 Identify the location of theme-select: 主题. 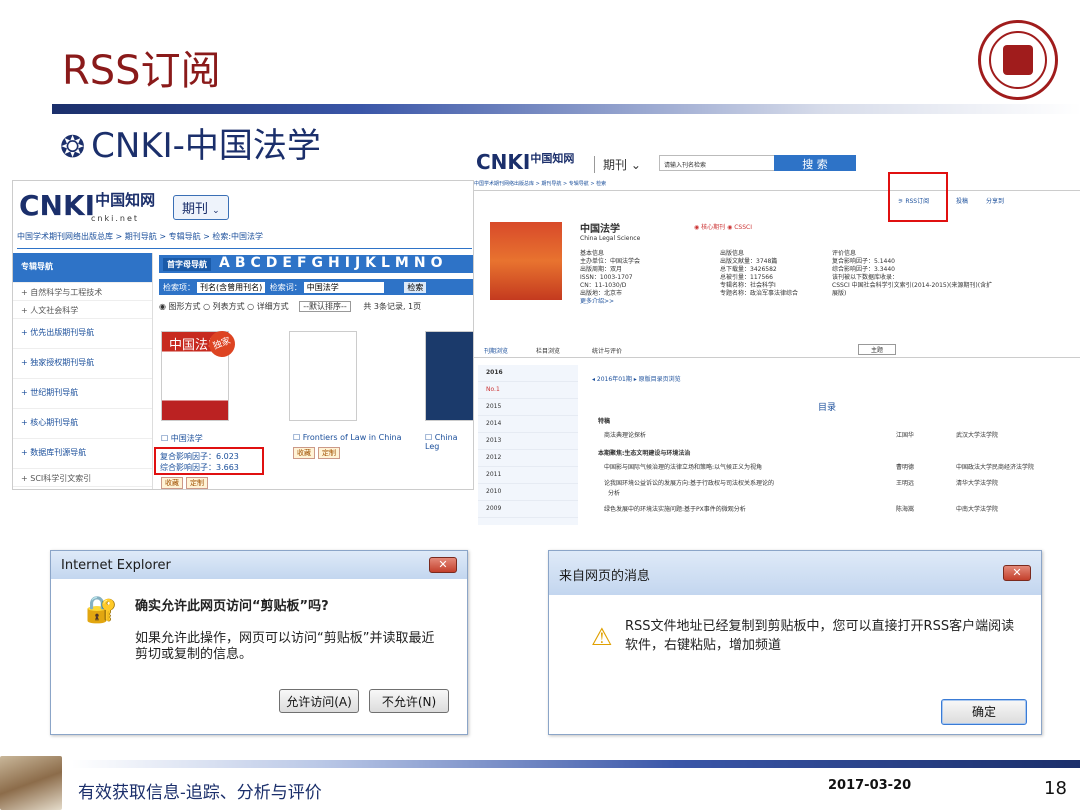
(877, 349).